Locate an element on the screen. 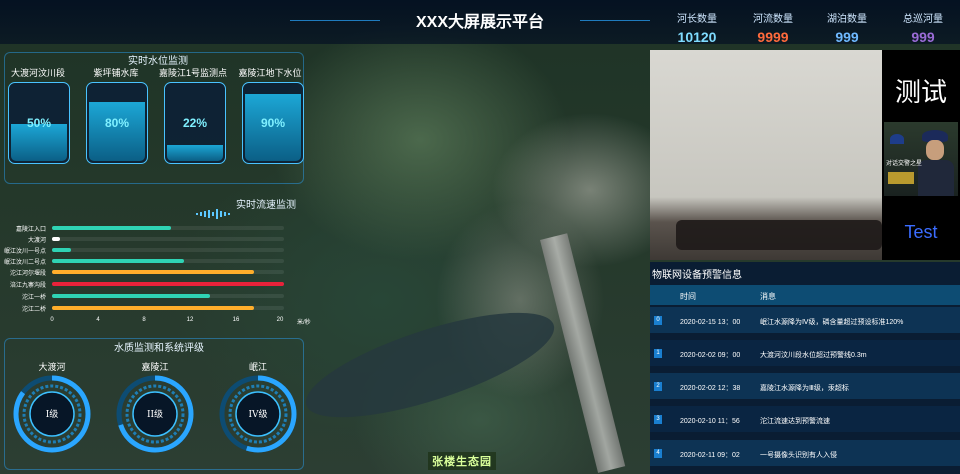 The image size is (960, 474). flow-category-label: 岷江汶川二号点 is located at coordinates (24, 263).